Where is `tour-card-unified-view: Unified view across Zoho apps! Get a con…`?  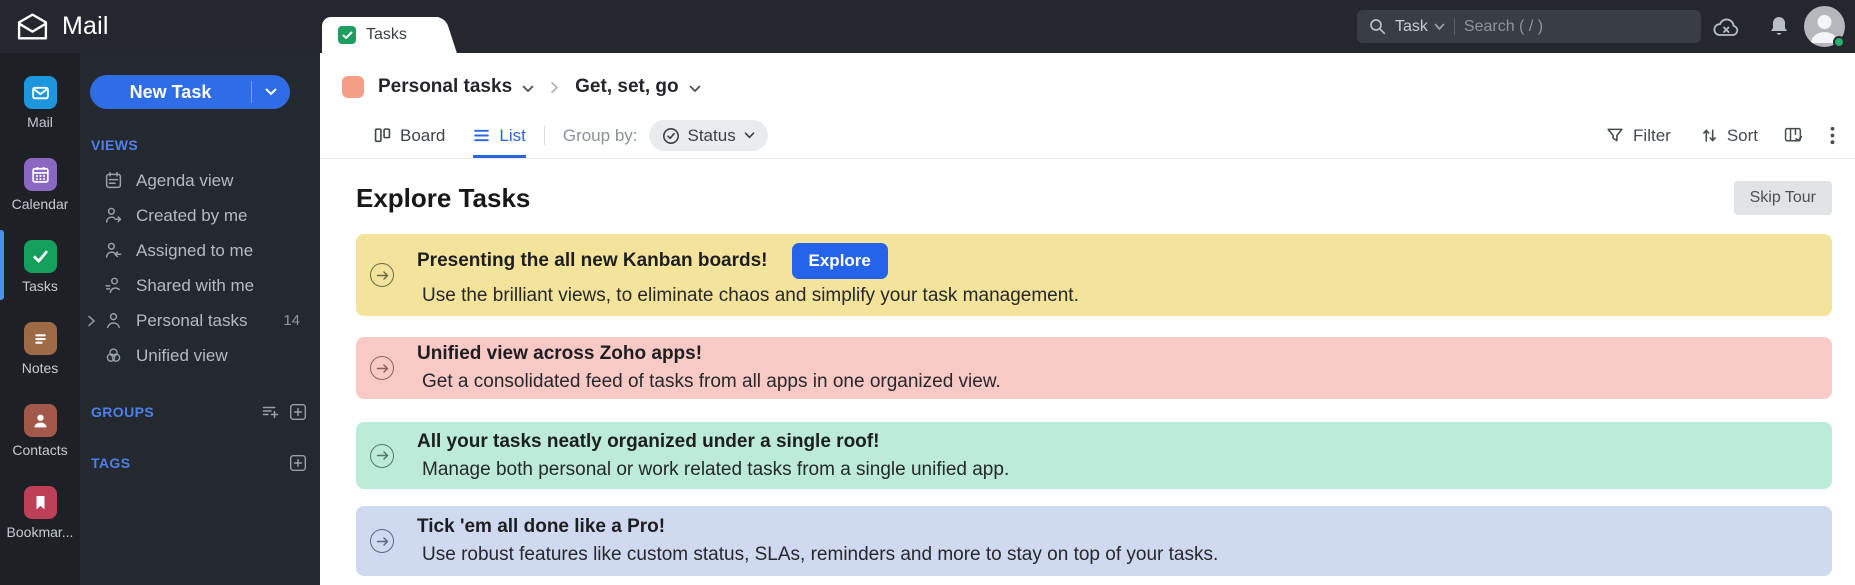
tour-card-unified-view: Unified view across Zoho apps! Get a con… is located at coordinates (1094, 368).